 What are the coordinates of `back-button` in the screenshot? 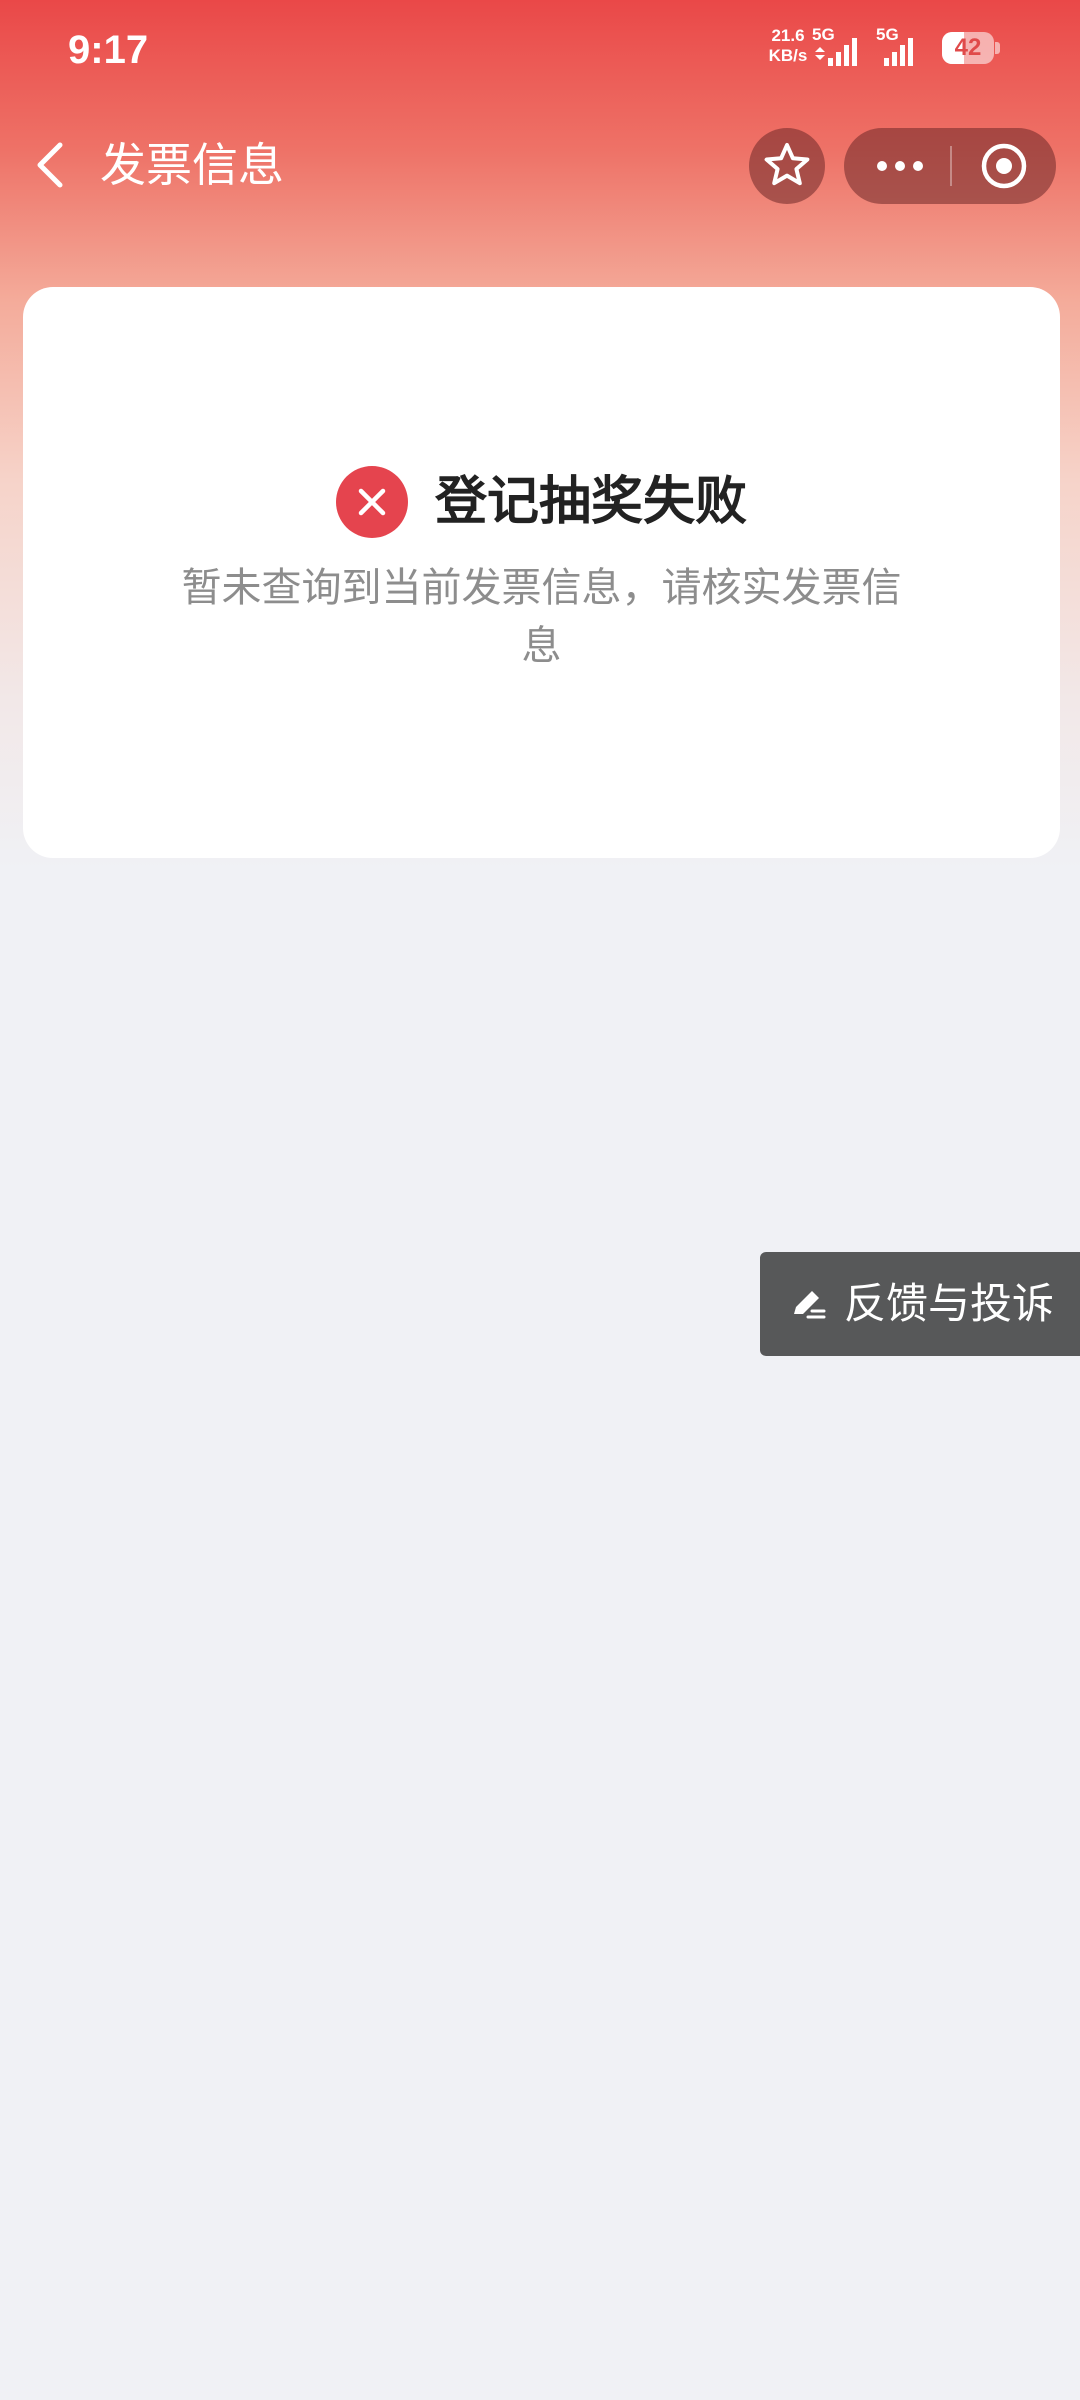 It's located at (54, 165).